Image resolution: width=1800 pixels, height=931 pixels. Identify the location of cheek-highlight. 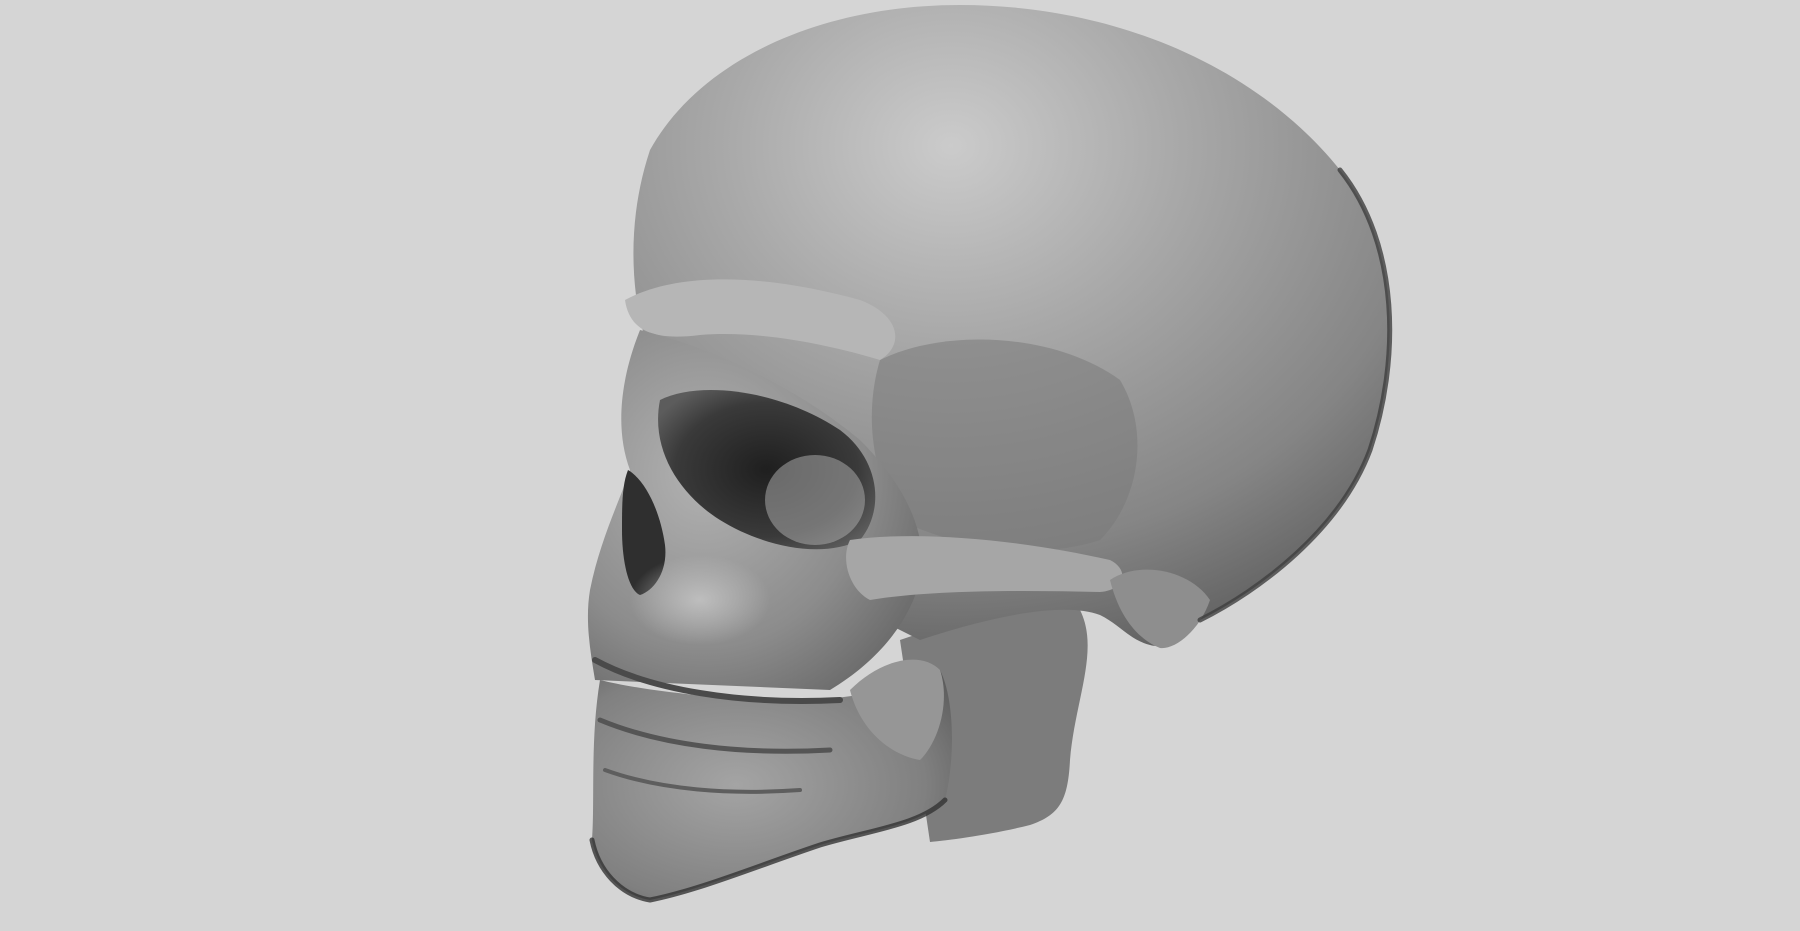
(700, 600).